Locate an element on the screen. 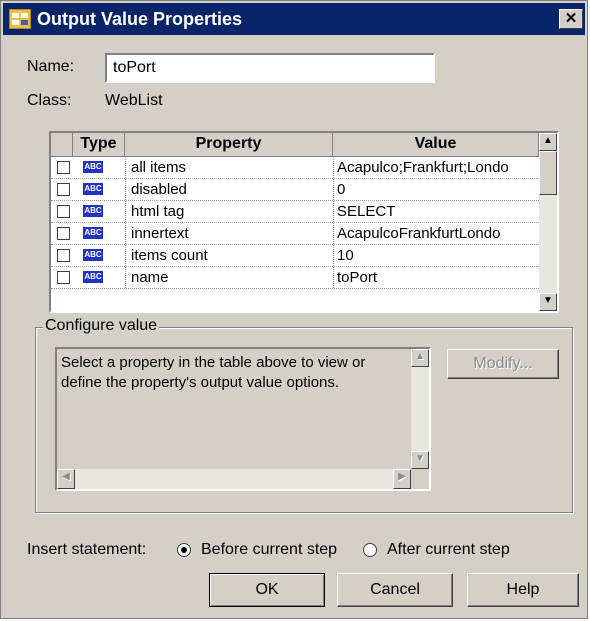 This screenshot has width=590, height=621. radio-selected-dot is located at coordinates (184, 550).